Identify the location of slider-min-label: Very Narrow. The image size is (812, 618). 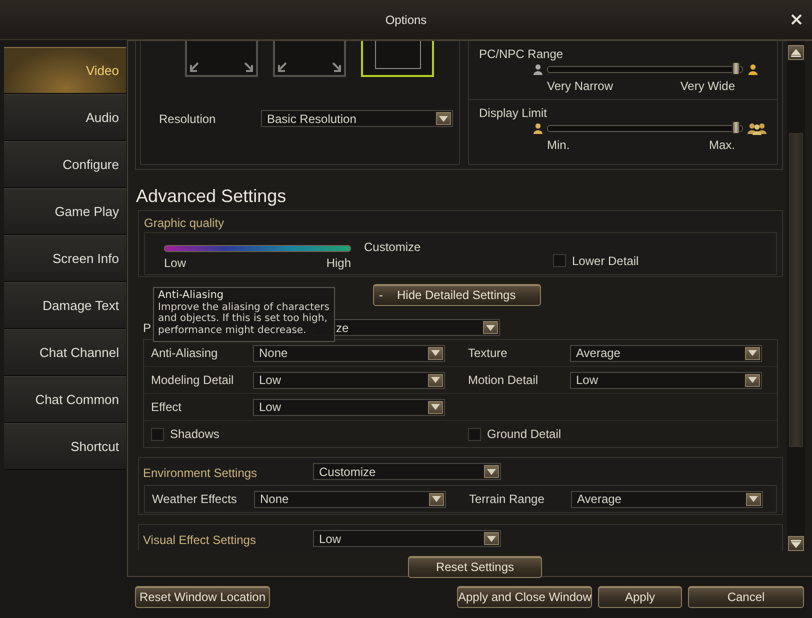
(580, 86).